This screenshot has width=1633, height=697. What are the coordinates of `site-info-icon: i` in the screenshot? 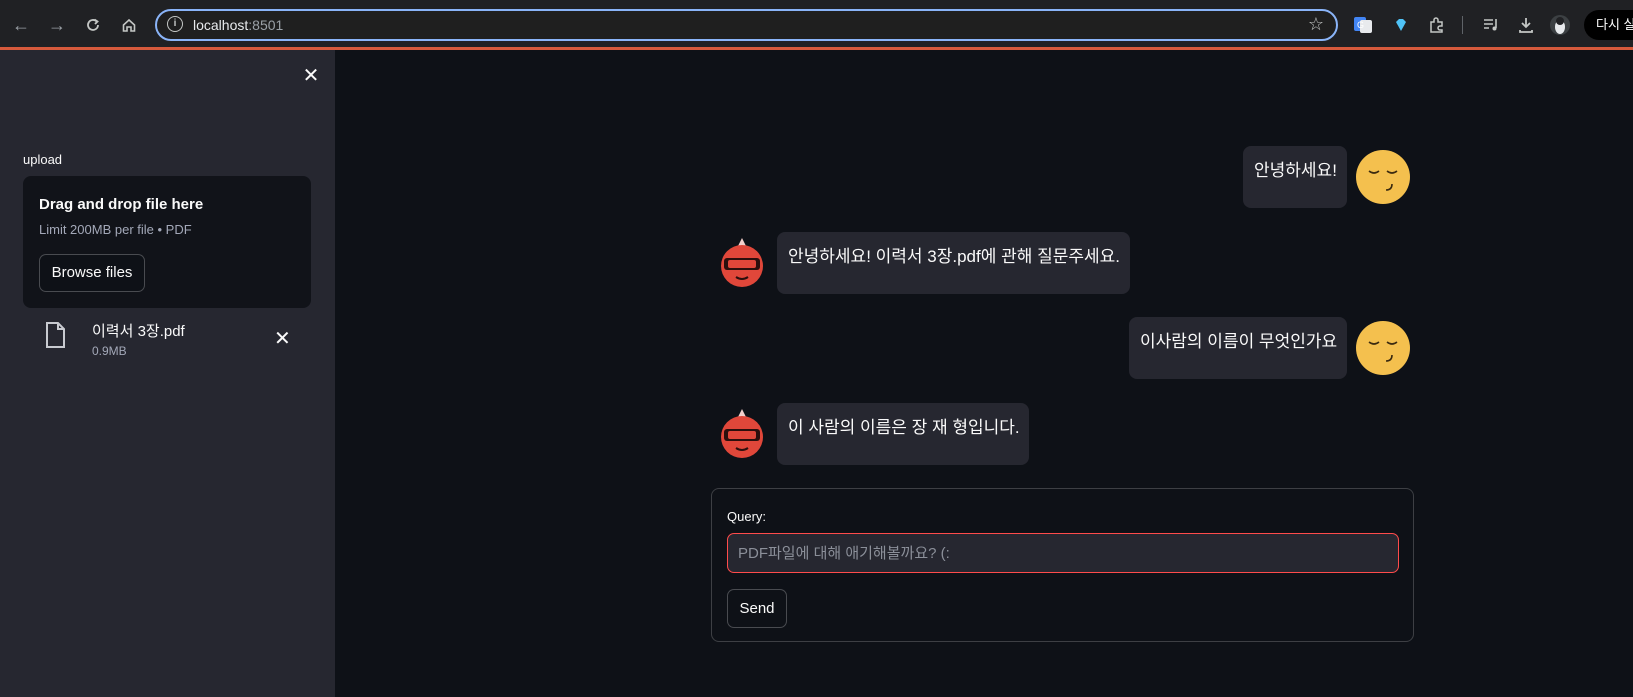 It's located at (175, 24).